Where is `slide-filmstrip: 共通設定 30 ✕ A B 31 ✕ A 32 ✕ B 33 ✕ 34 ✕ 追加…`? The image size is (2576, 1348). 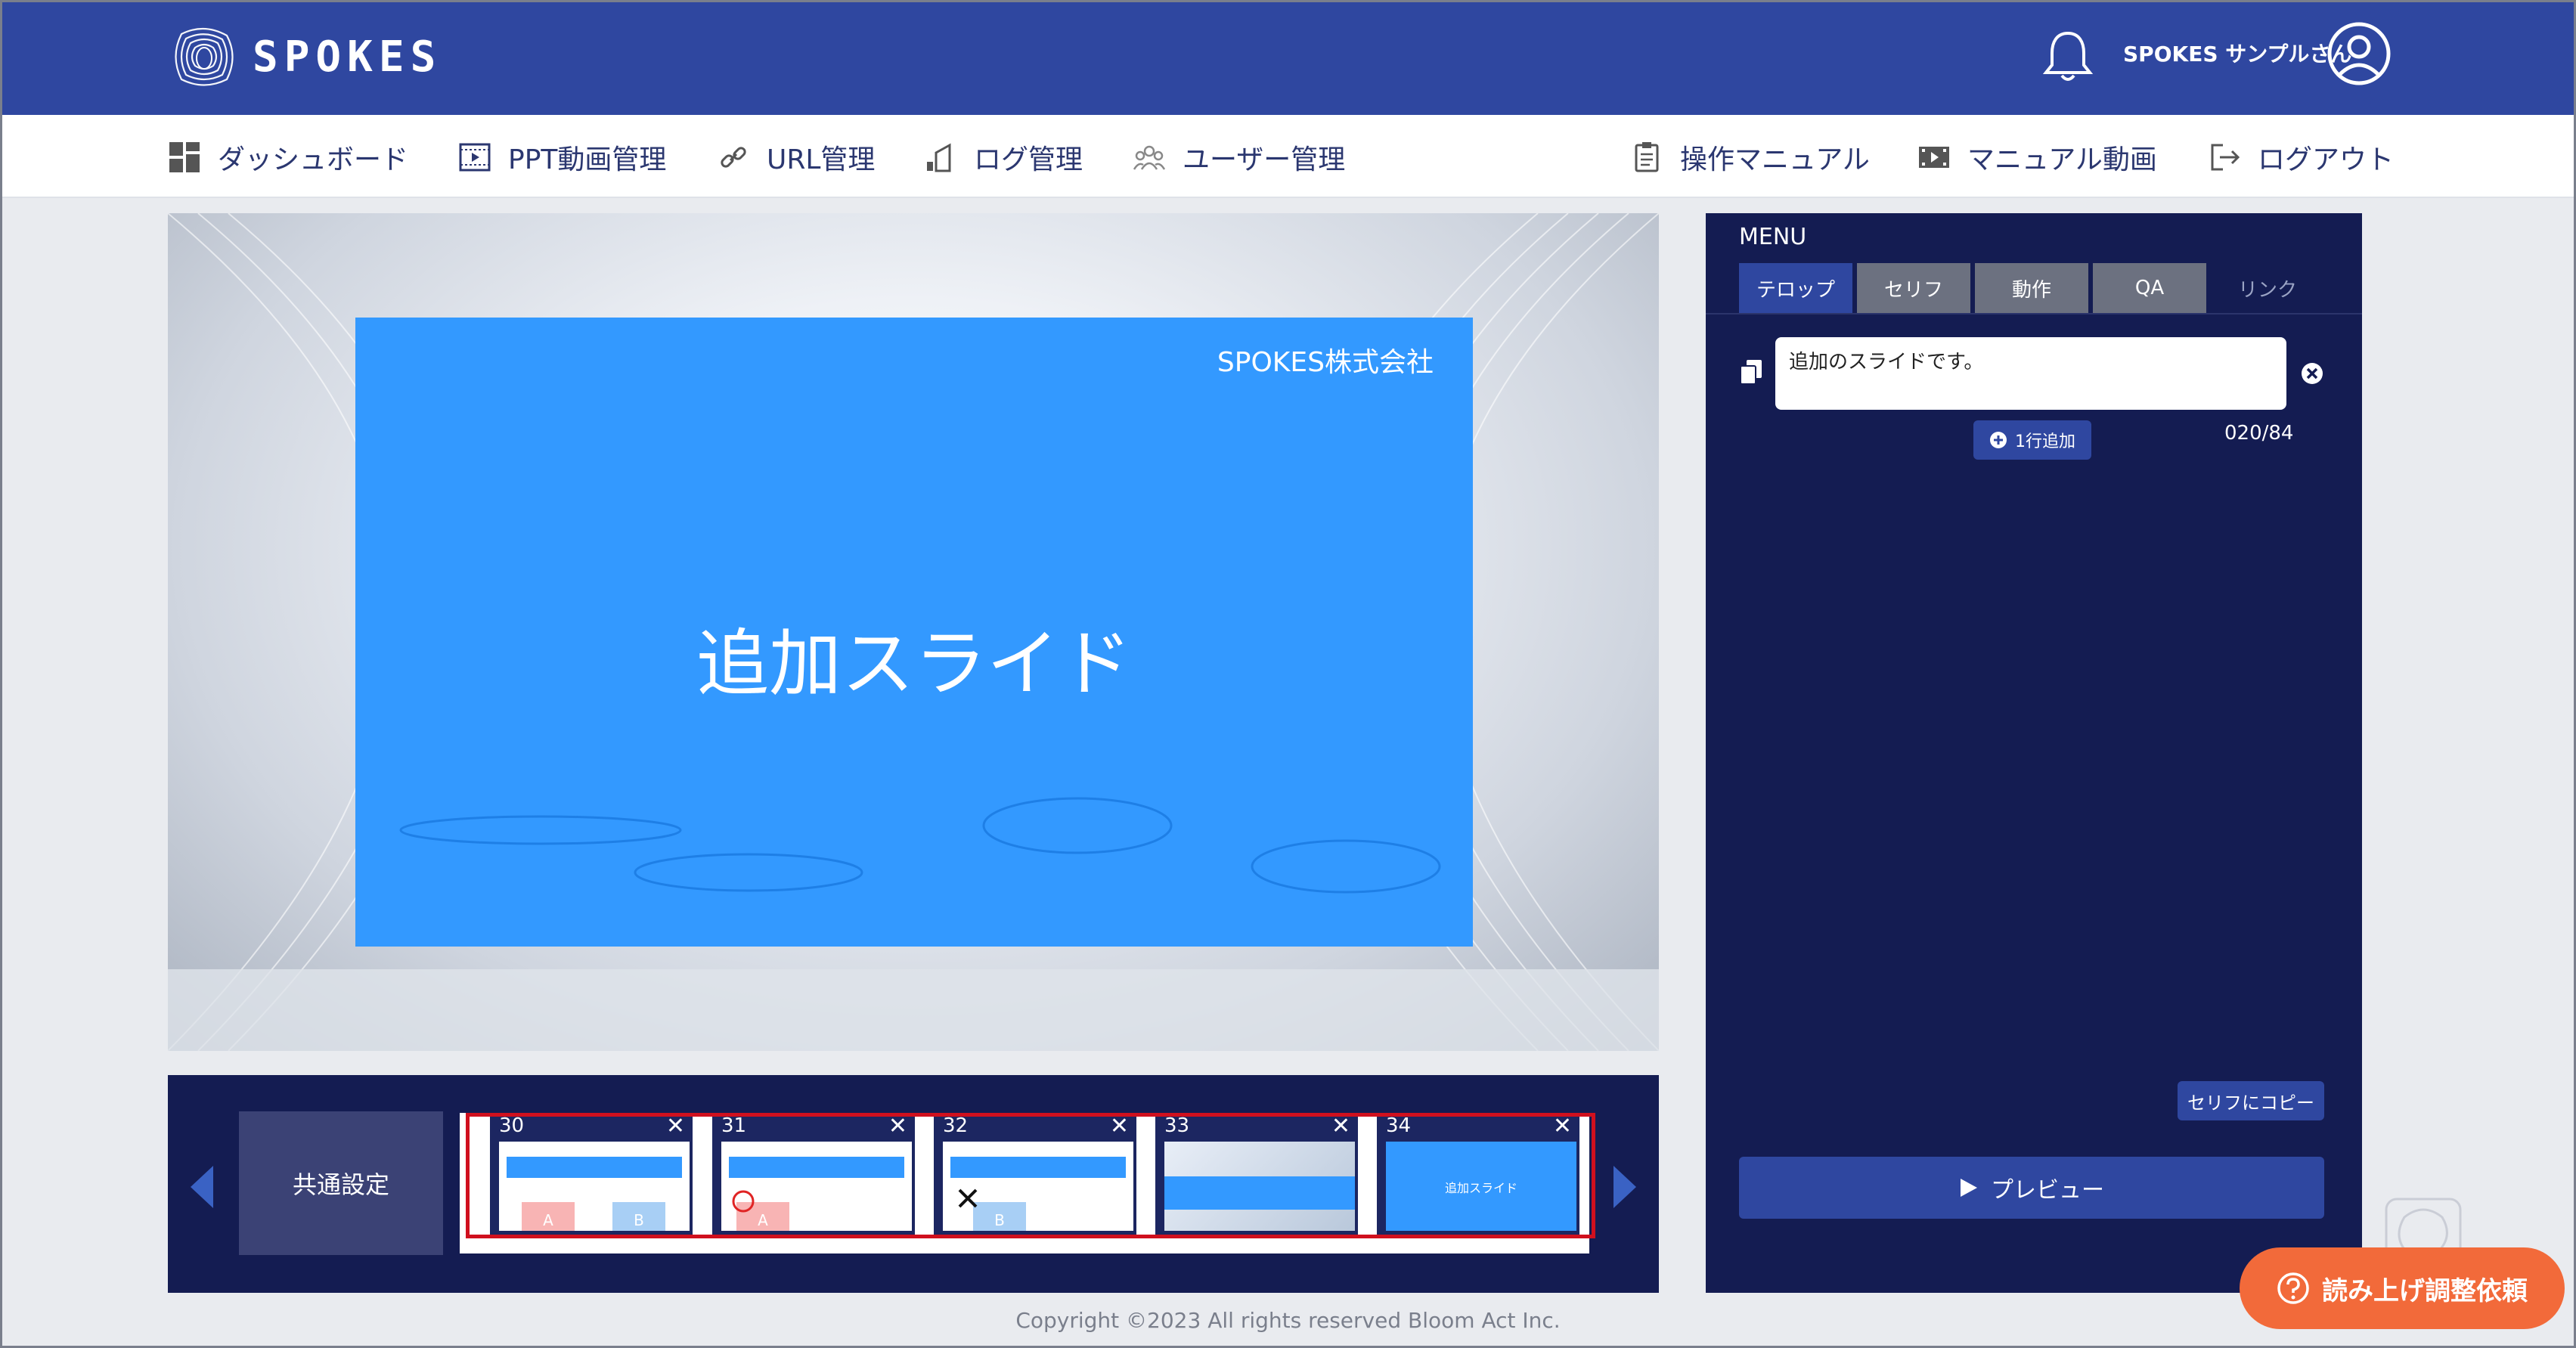
slide-filmstrip: 共通設定 30 ✕ A B 31 ✕ A 32 ✕ B 33 ✕ 34 ✕ 追加… is located at coordinates (913, 1184).